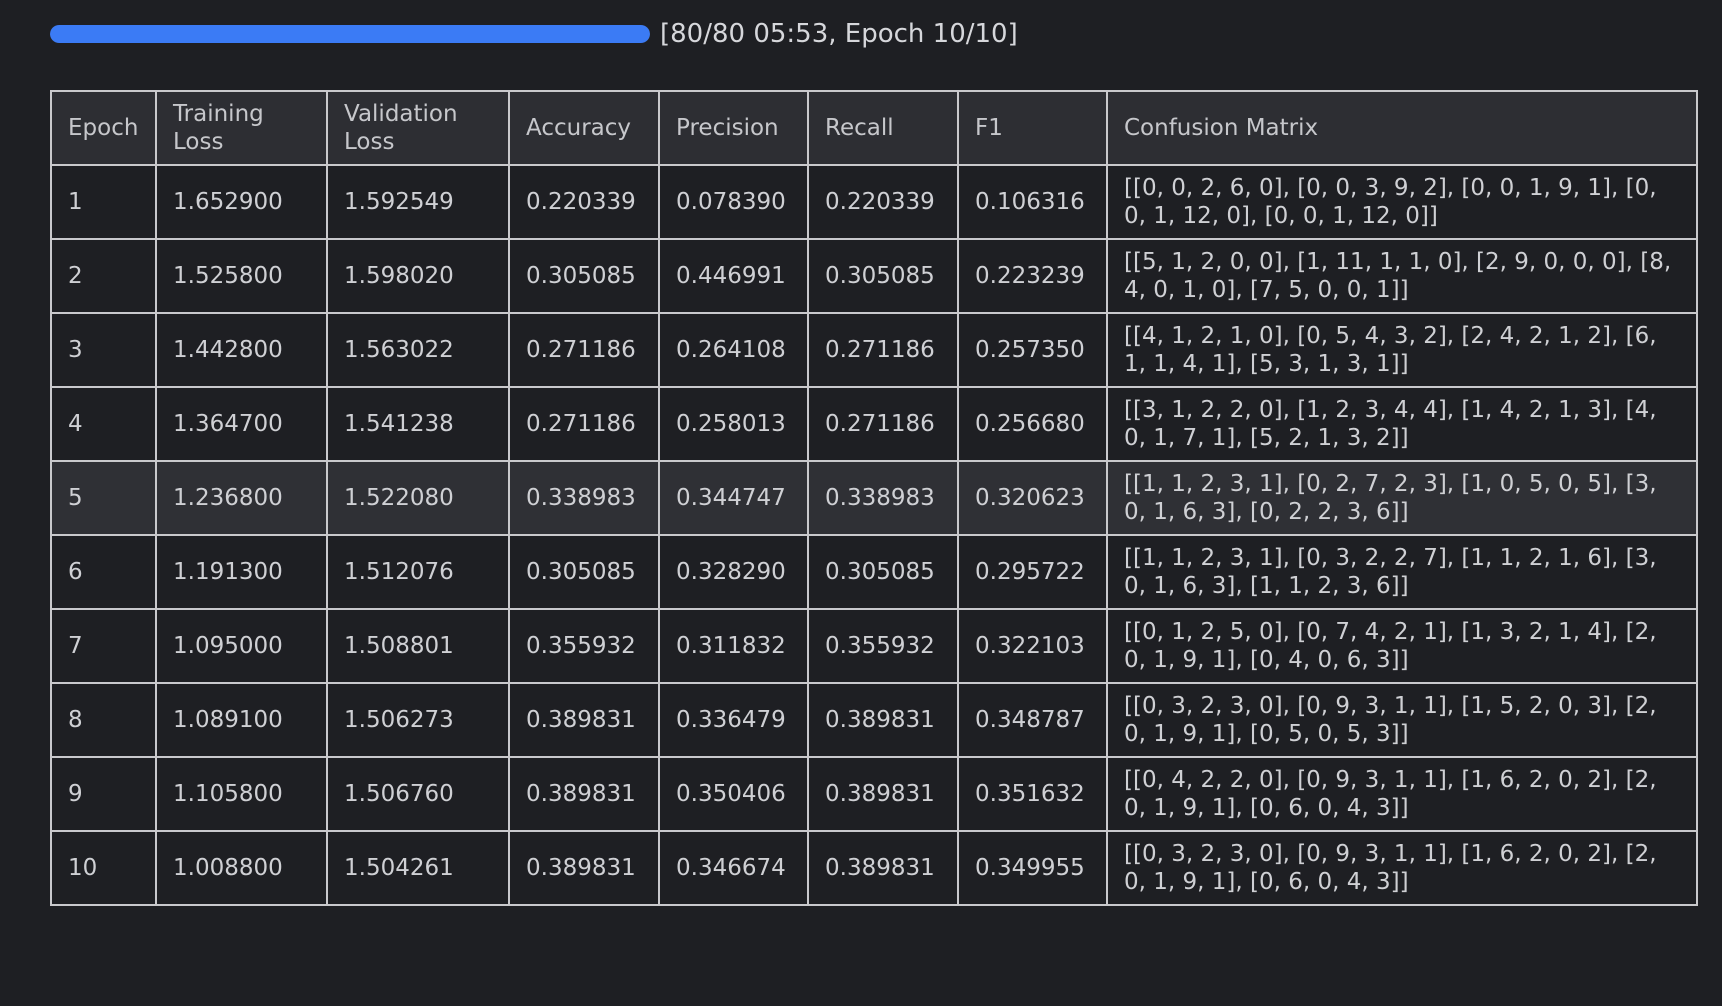 The image size is (1722, 1006). What do you see at coordinates (103, 128) in the screenshot?
I see `column-header-epoch: Epoch` at bounding box center [103, 128].